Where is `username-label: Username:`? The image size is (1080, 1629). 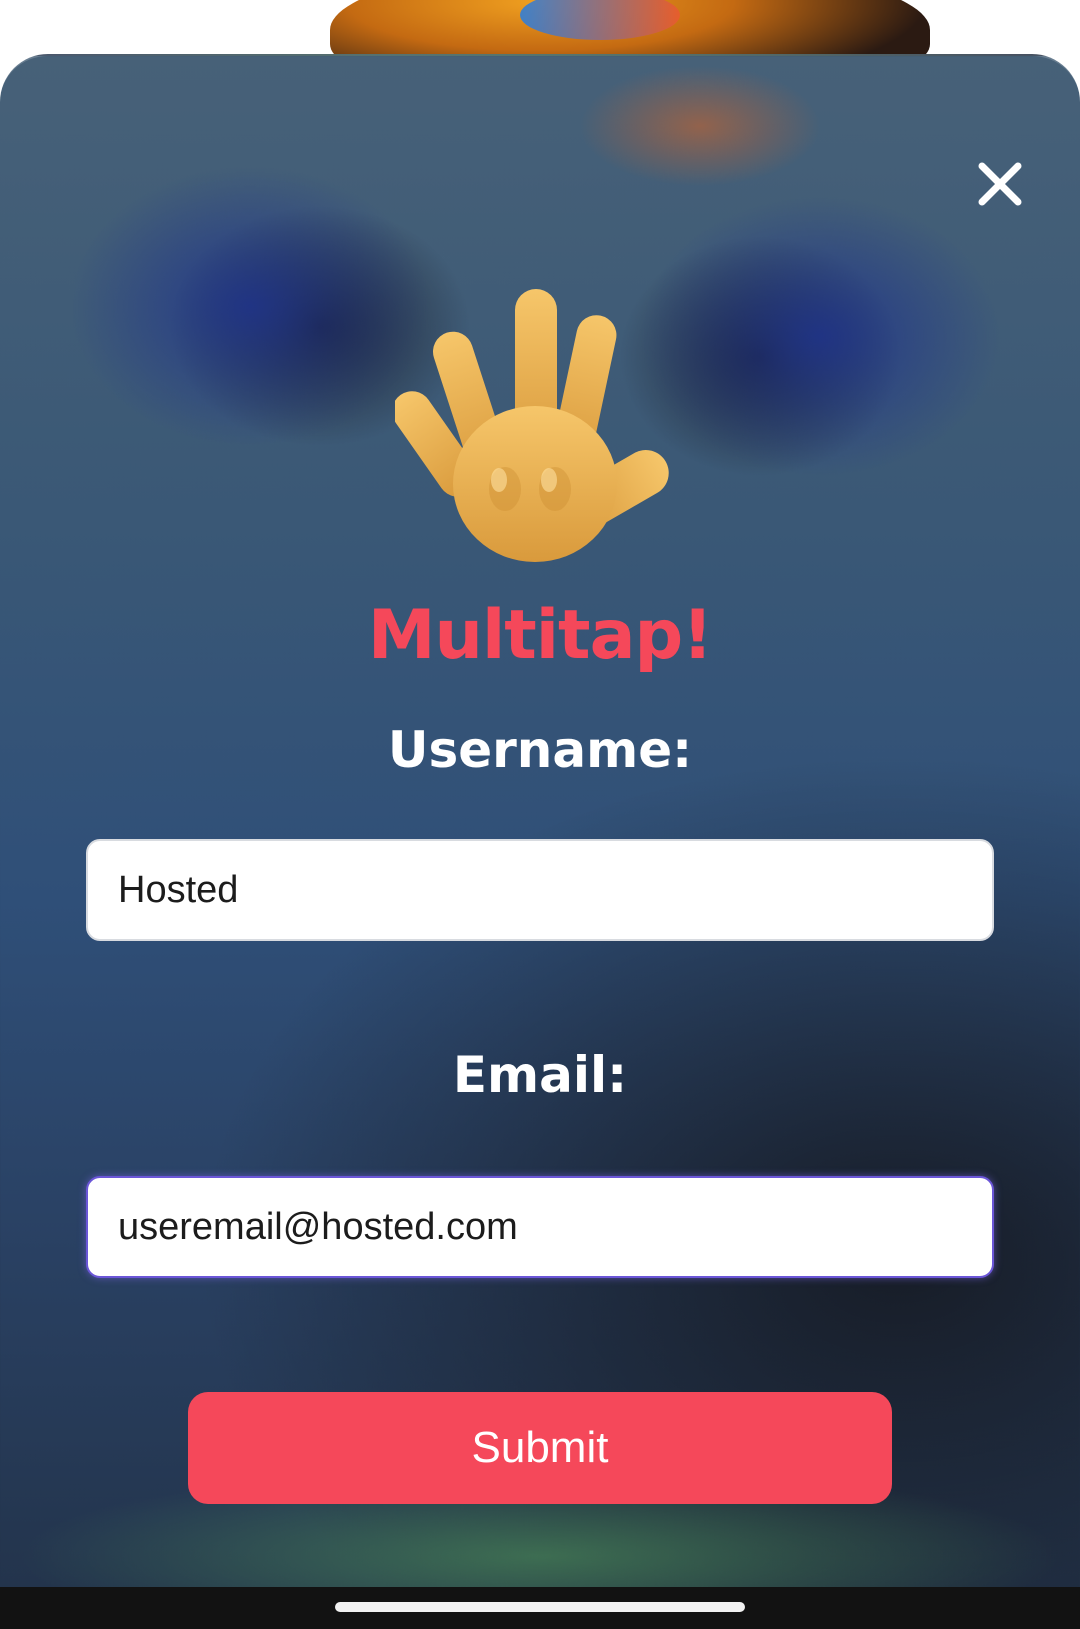
username-label: Username: is located at coordinates (540, 750).